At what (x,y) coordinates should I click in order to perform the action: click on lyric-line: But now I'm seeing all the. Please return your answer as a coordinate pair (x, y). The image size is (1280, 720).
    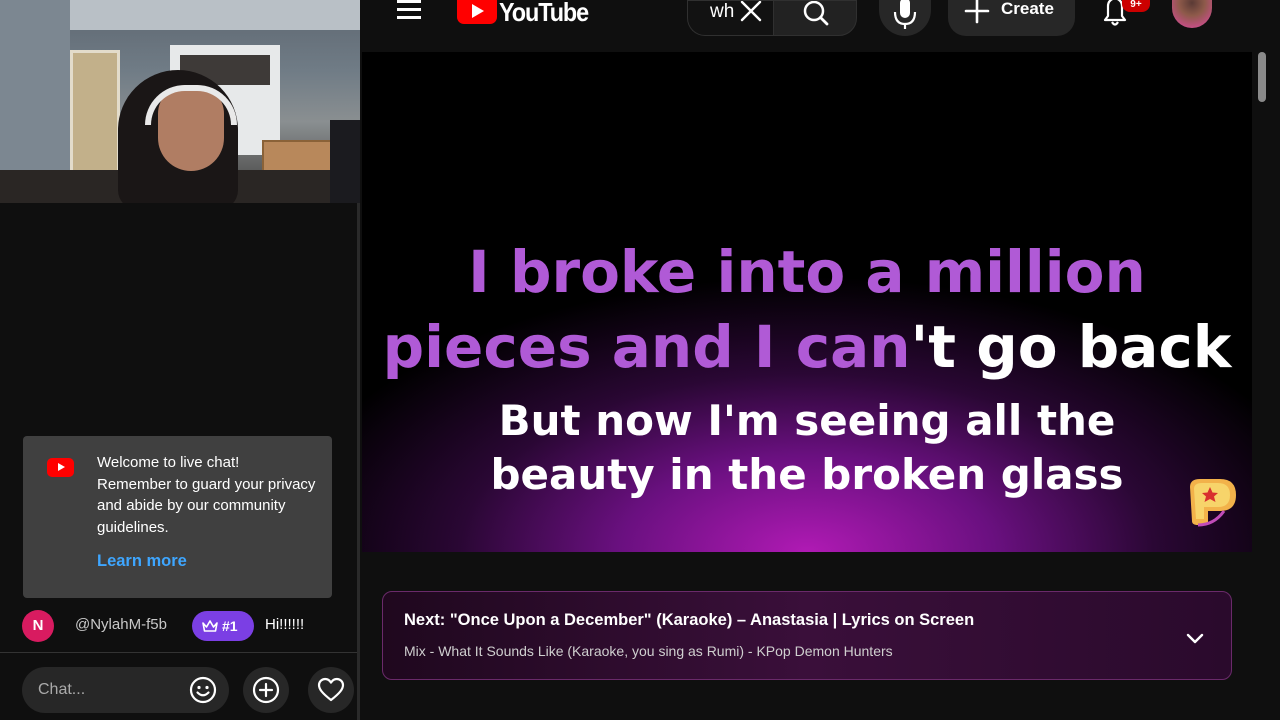
    Looking at the image, I should click on (807, 420).